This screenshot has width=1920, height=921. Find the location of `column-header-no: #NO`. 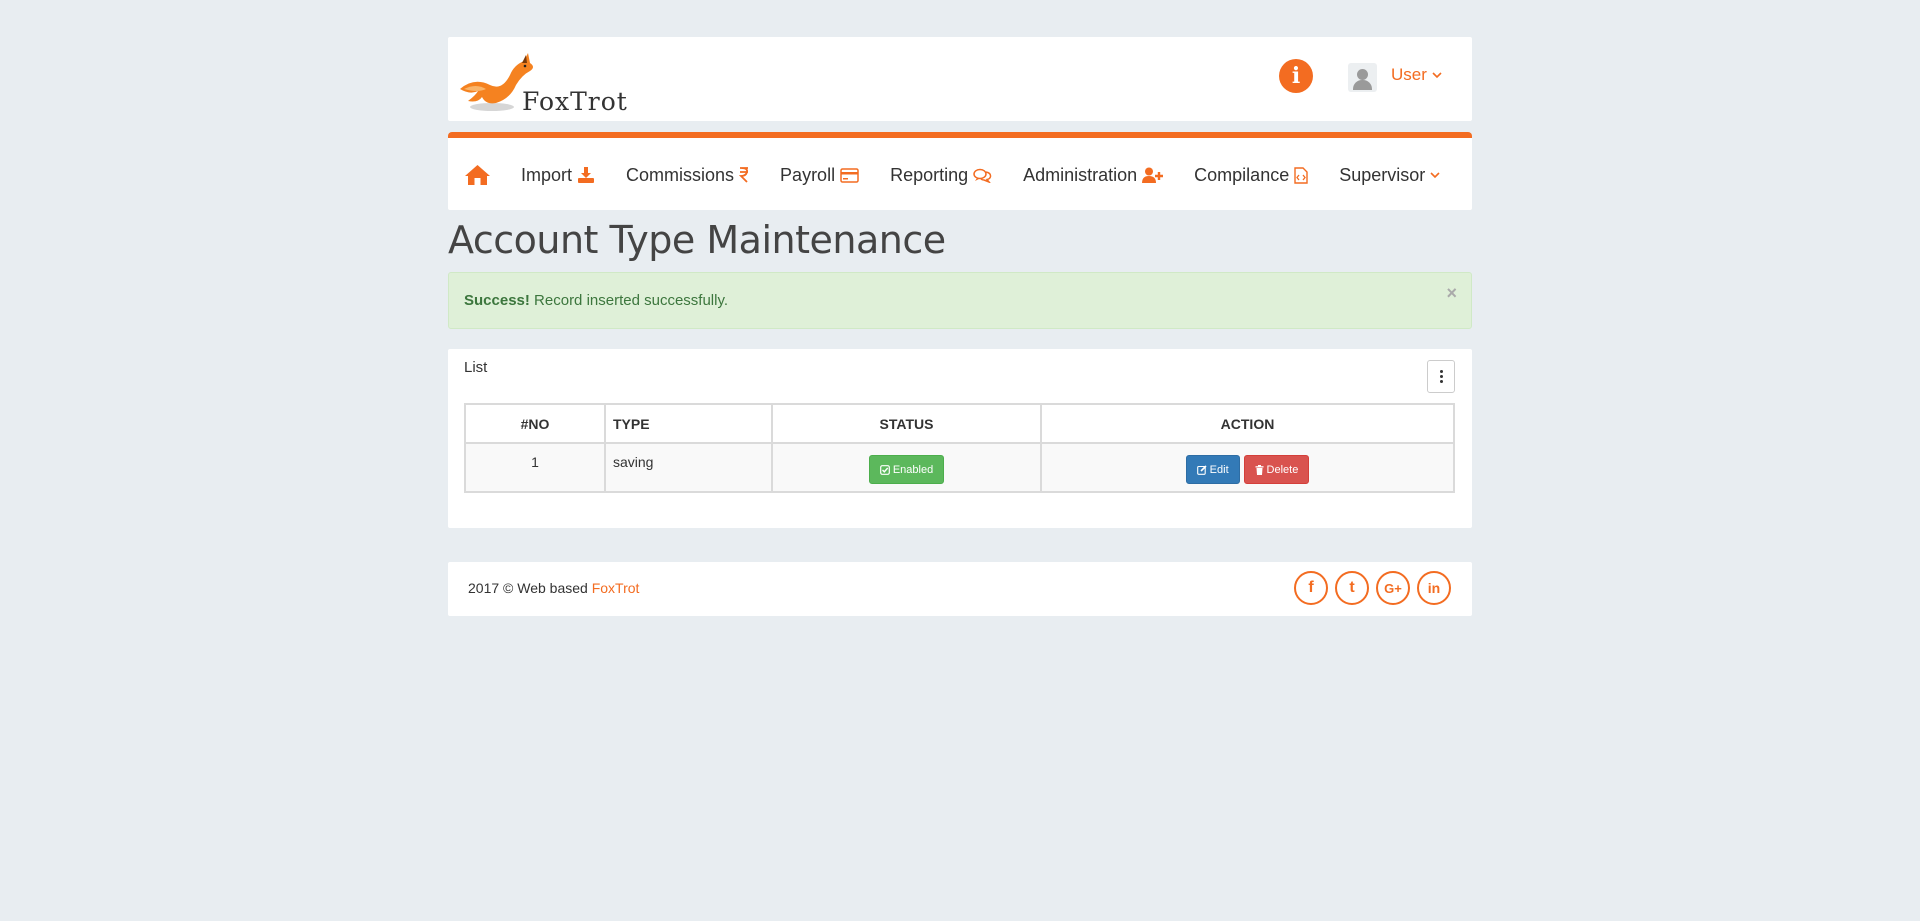

column-header-no: #NO is located at coordinates (535, 423).